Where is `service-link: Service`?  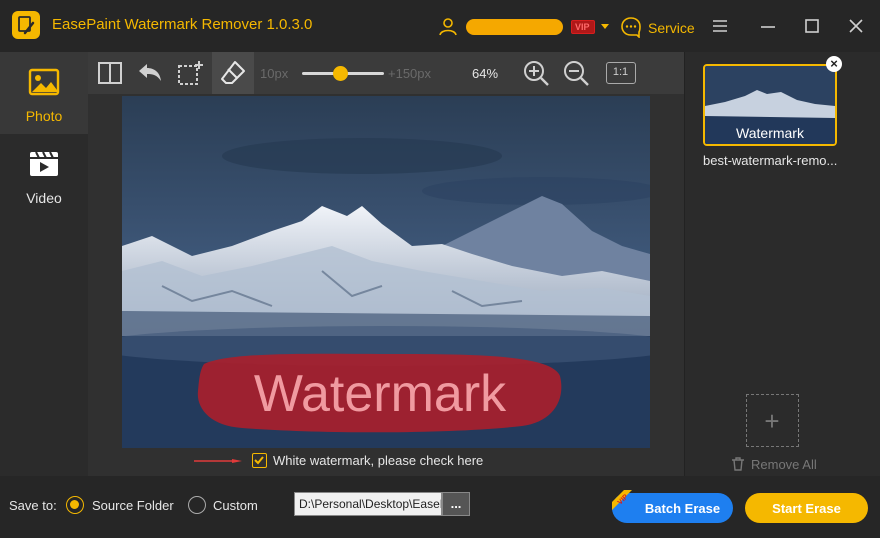
service-link: Service is located at coordinates (671, 28).